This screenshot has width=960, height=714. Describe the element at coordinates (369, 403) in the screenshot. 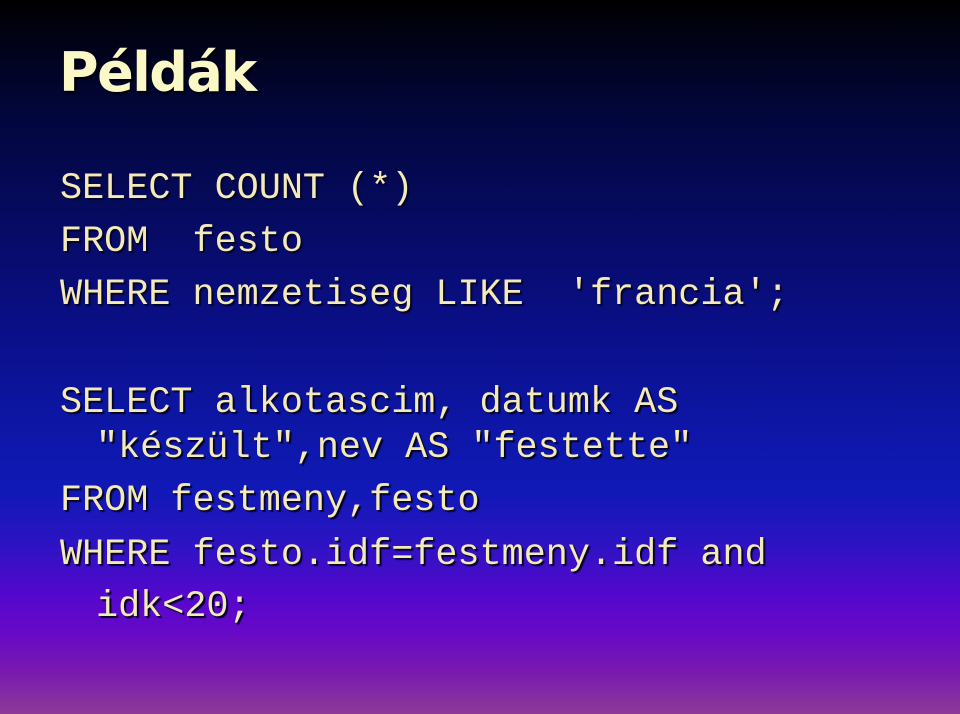

I see `code-line: SELECT alkotascim, datumk AS` at that location.